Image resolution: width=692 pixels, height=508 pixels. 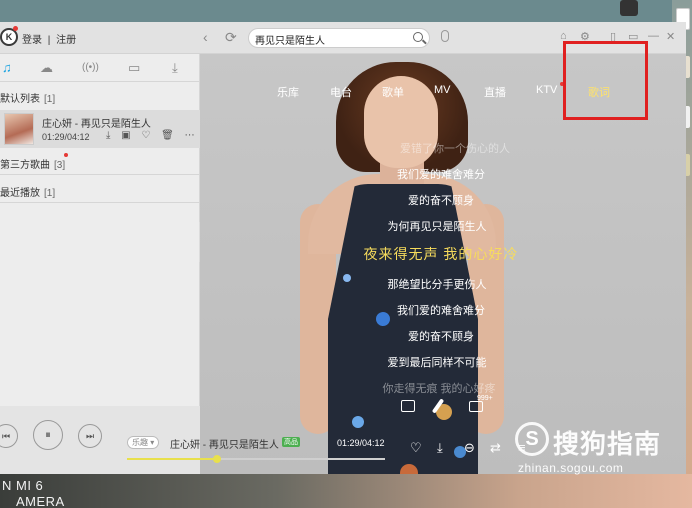 I want to click on remove-icon: ⊖, so click(x=469, y=448).